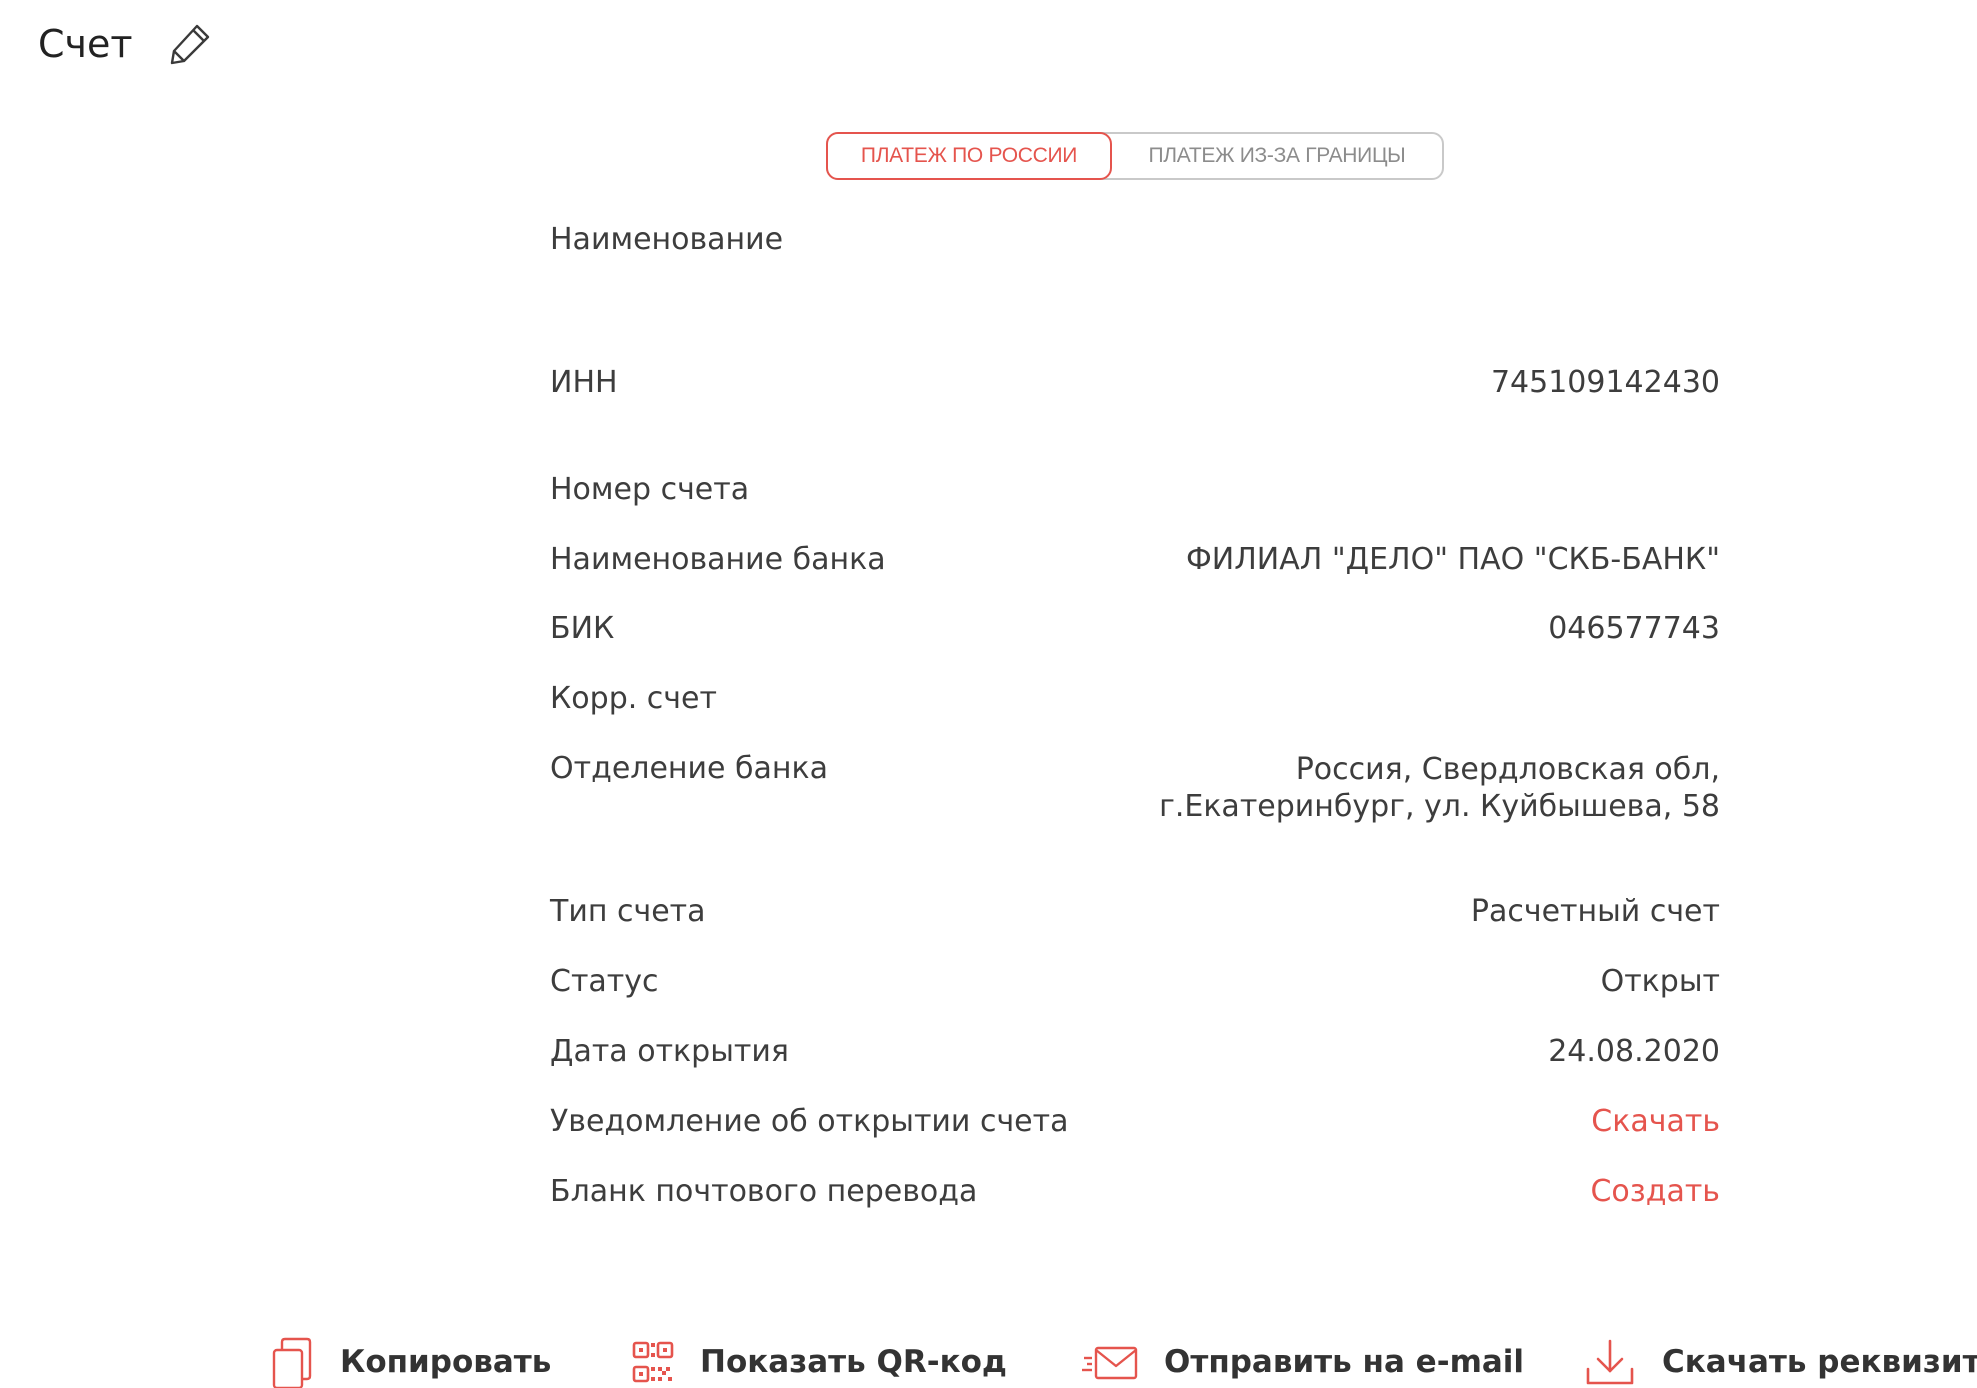  I want to click on tab-payment-russia: ПЛАТЕЖ ПО РОССИИ, so click(969, 156).